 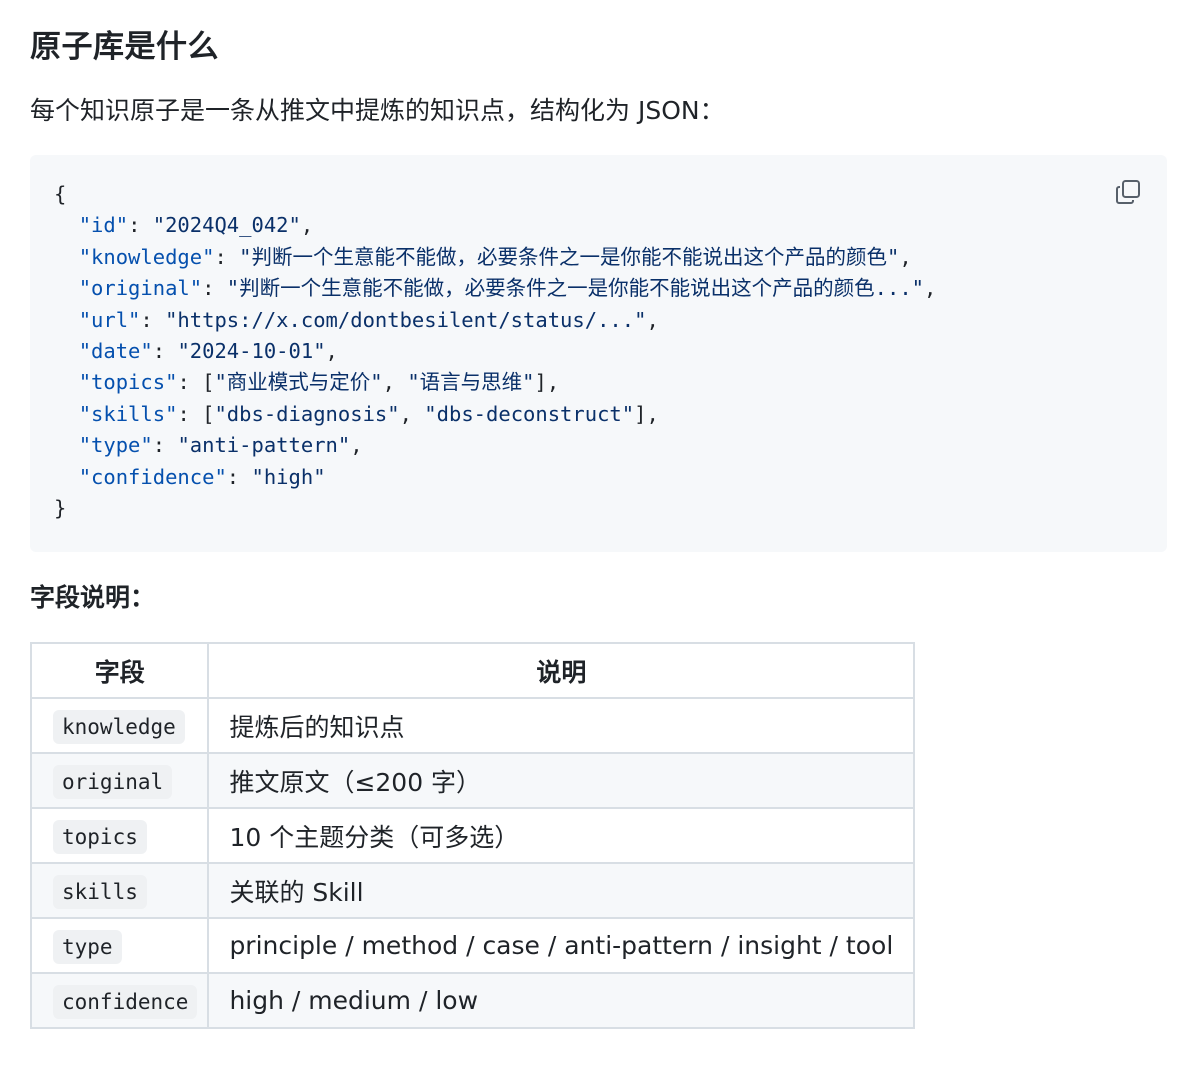 I want to click on code-line: "topics": ["商业模式与定价", "语言与思维"],, so click(x=307, y=382).